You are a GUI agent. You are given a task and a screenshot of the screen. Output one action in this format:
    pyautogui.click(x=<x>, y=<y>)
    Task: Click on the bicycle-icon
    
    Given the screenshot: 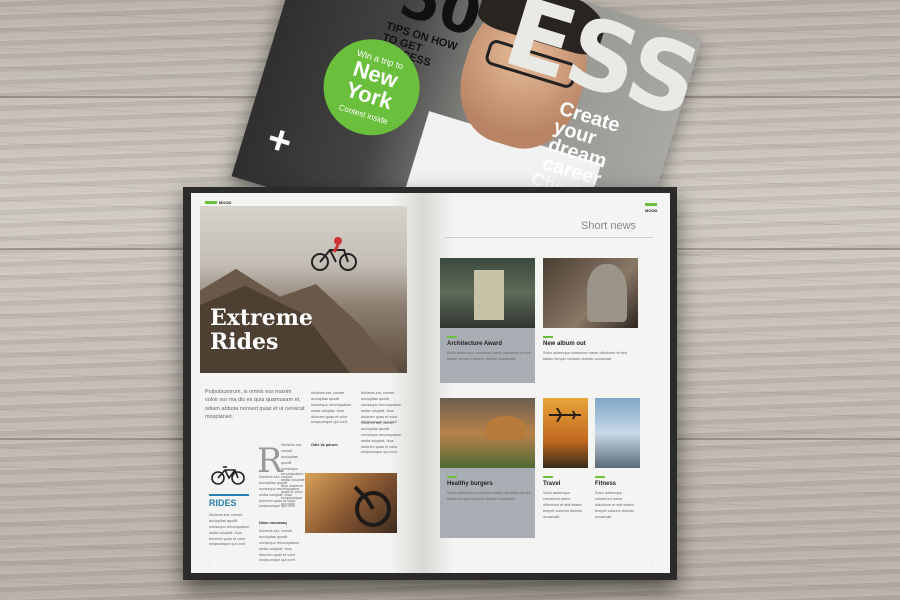 What is the action you would take?
    pyautogui.click(x=228, y=475)
    